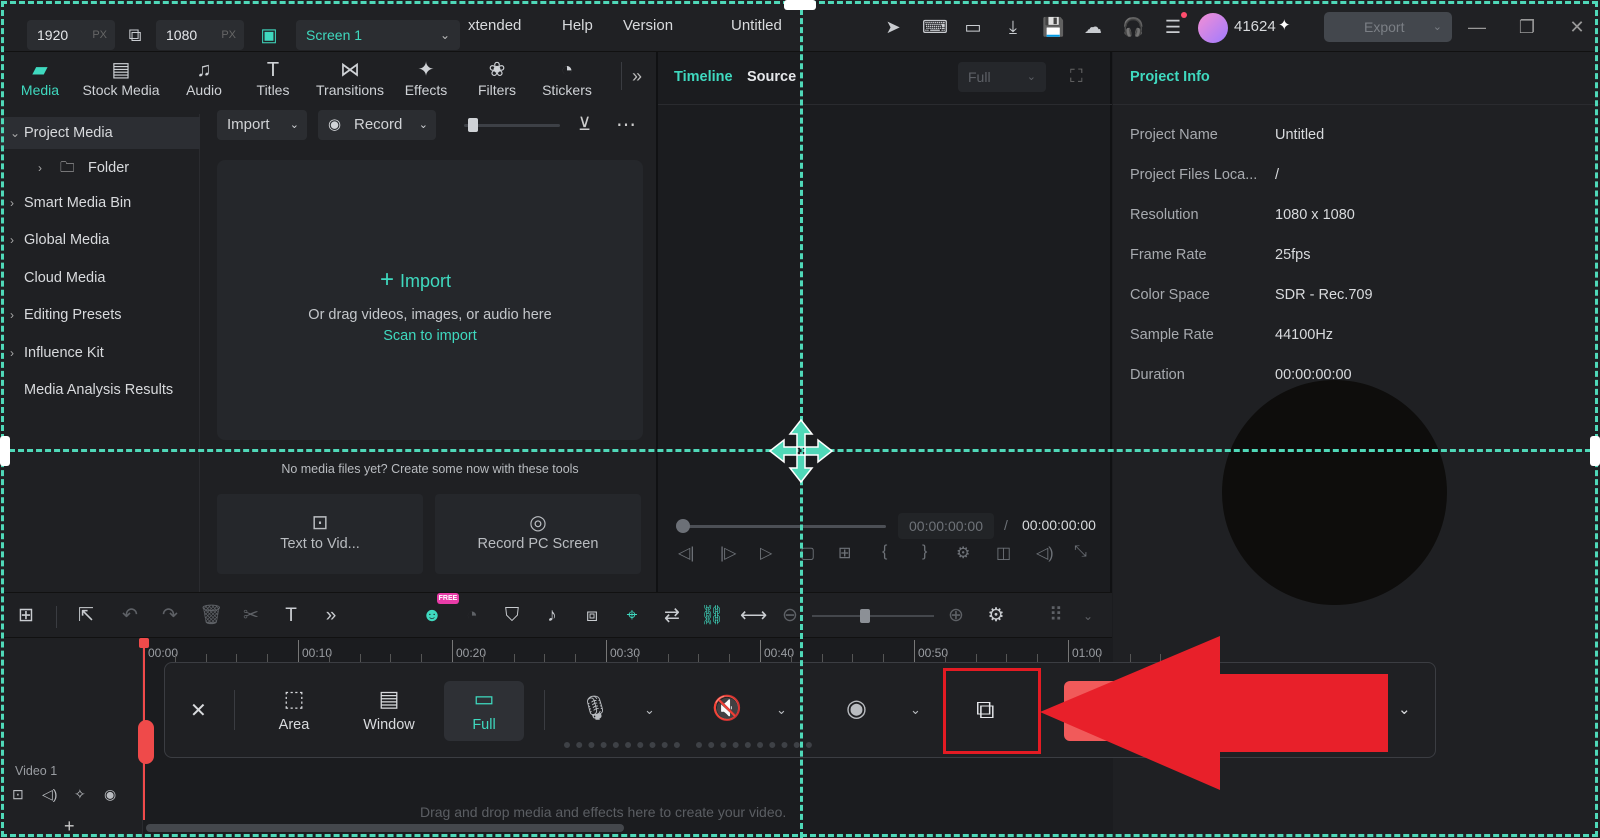 This screenshot has width=1600, height=838. Describe the element at coordinates (1595, 451) in the screenshot. I see `resize-handle-right` at that location.